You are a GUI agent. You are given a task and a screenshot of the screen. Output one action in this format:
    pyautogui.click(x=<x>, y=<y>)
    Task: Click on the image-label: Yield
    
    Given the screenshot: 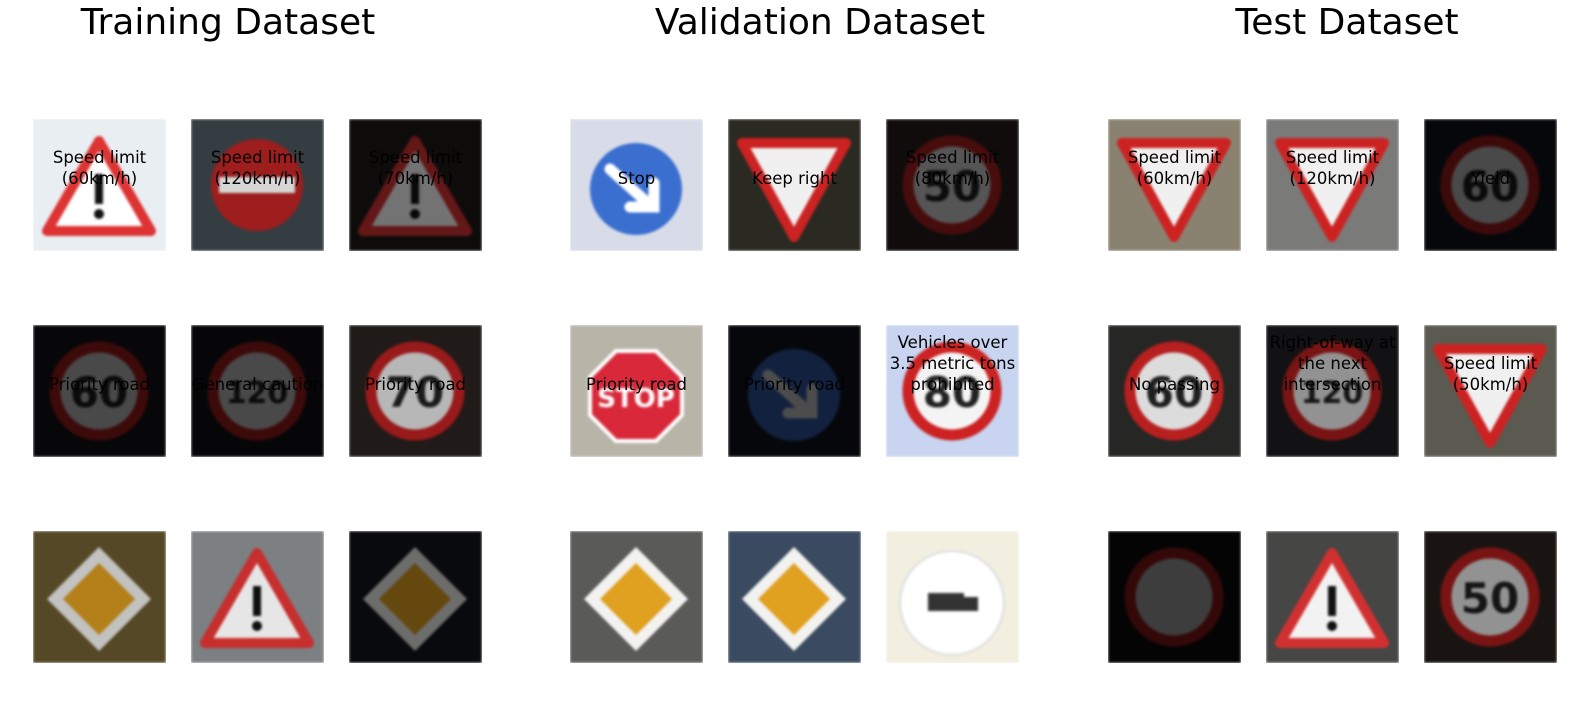 What is the action you would take?
    pyautogui.click(x=1490, y=178)
    